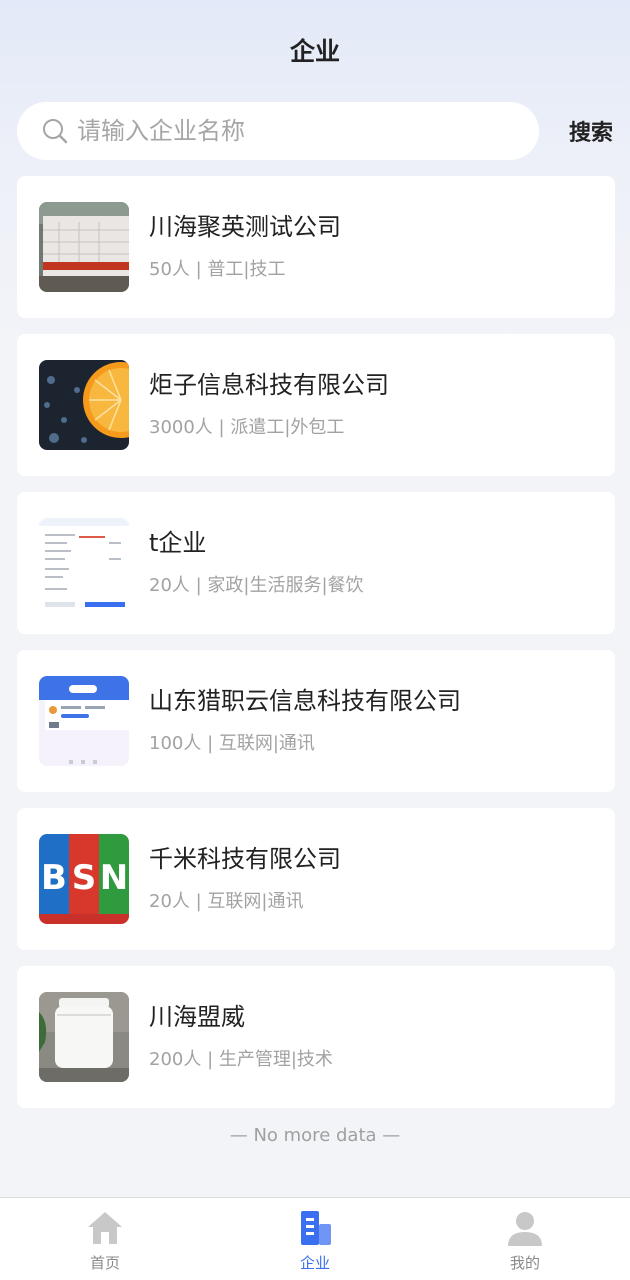 The height and width of the screenshot is (1280, 630). Describe the element at coordinates (287, 131) in the screenshot. I see `search-input` at that location.